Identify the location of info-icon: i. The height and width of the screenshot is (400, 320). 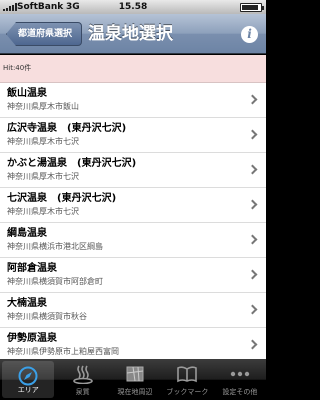
(249, 34).